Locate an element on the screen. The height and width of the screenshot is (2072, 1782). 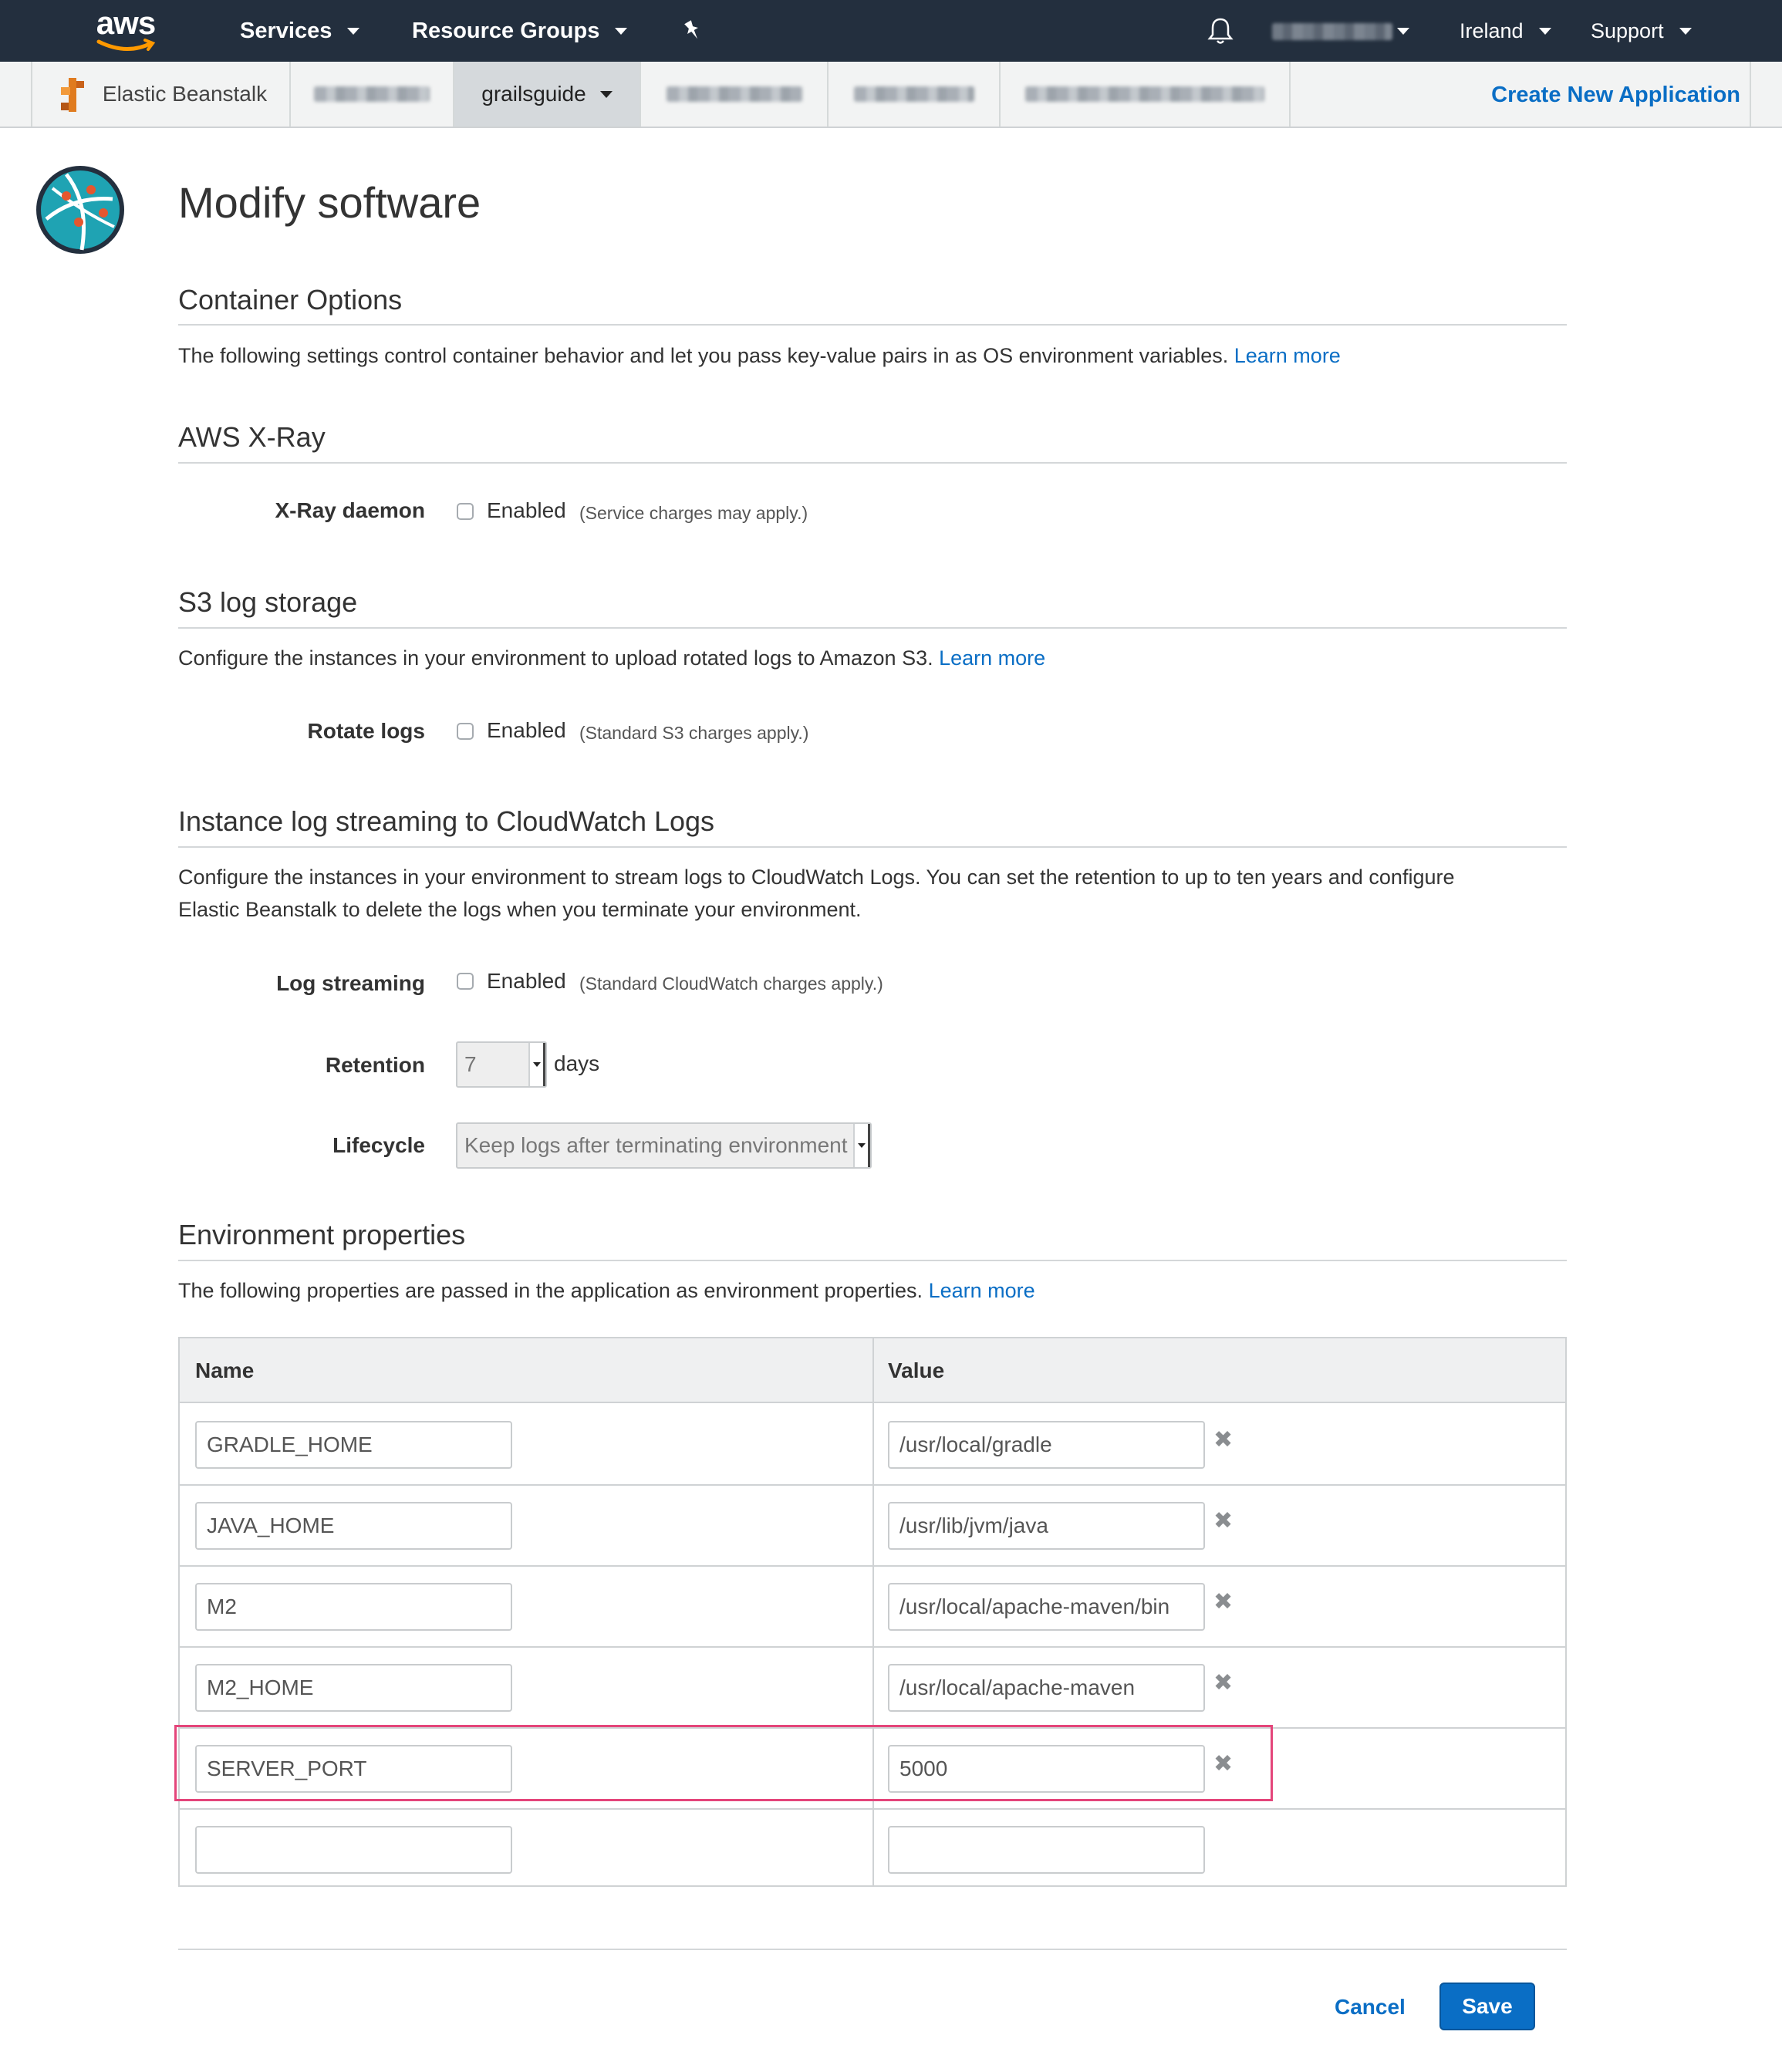
services-menu: Services is located at coordinates (300, 31).